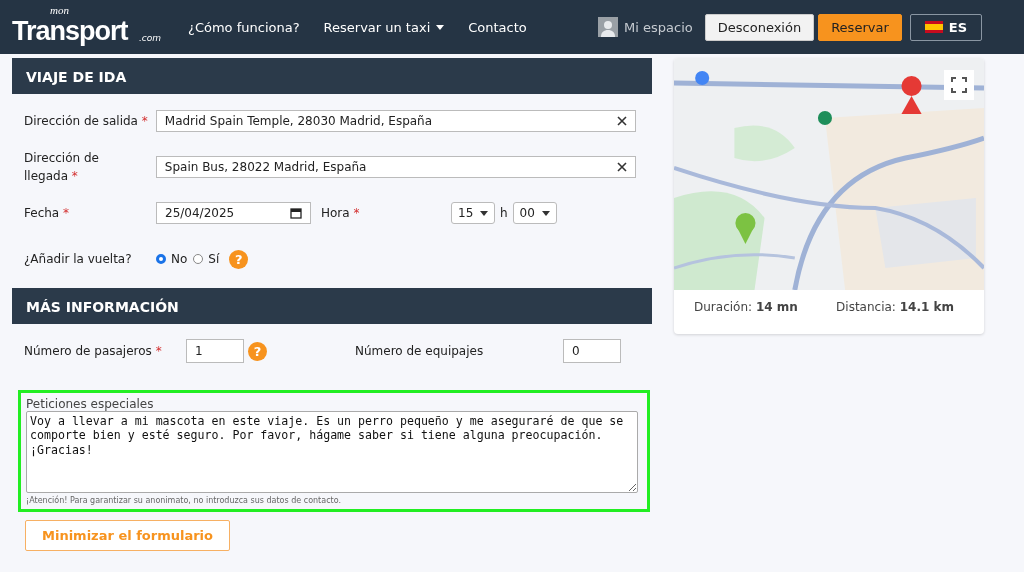 The height and width of the screenshot is (572, 1024). What do you see at coordinates (150, 38) in the screenshot?
I see `logo-text: .com` at bounding box center [150, 38].